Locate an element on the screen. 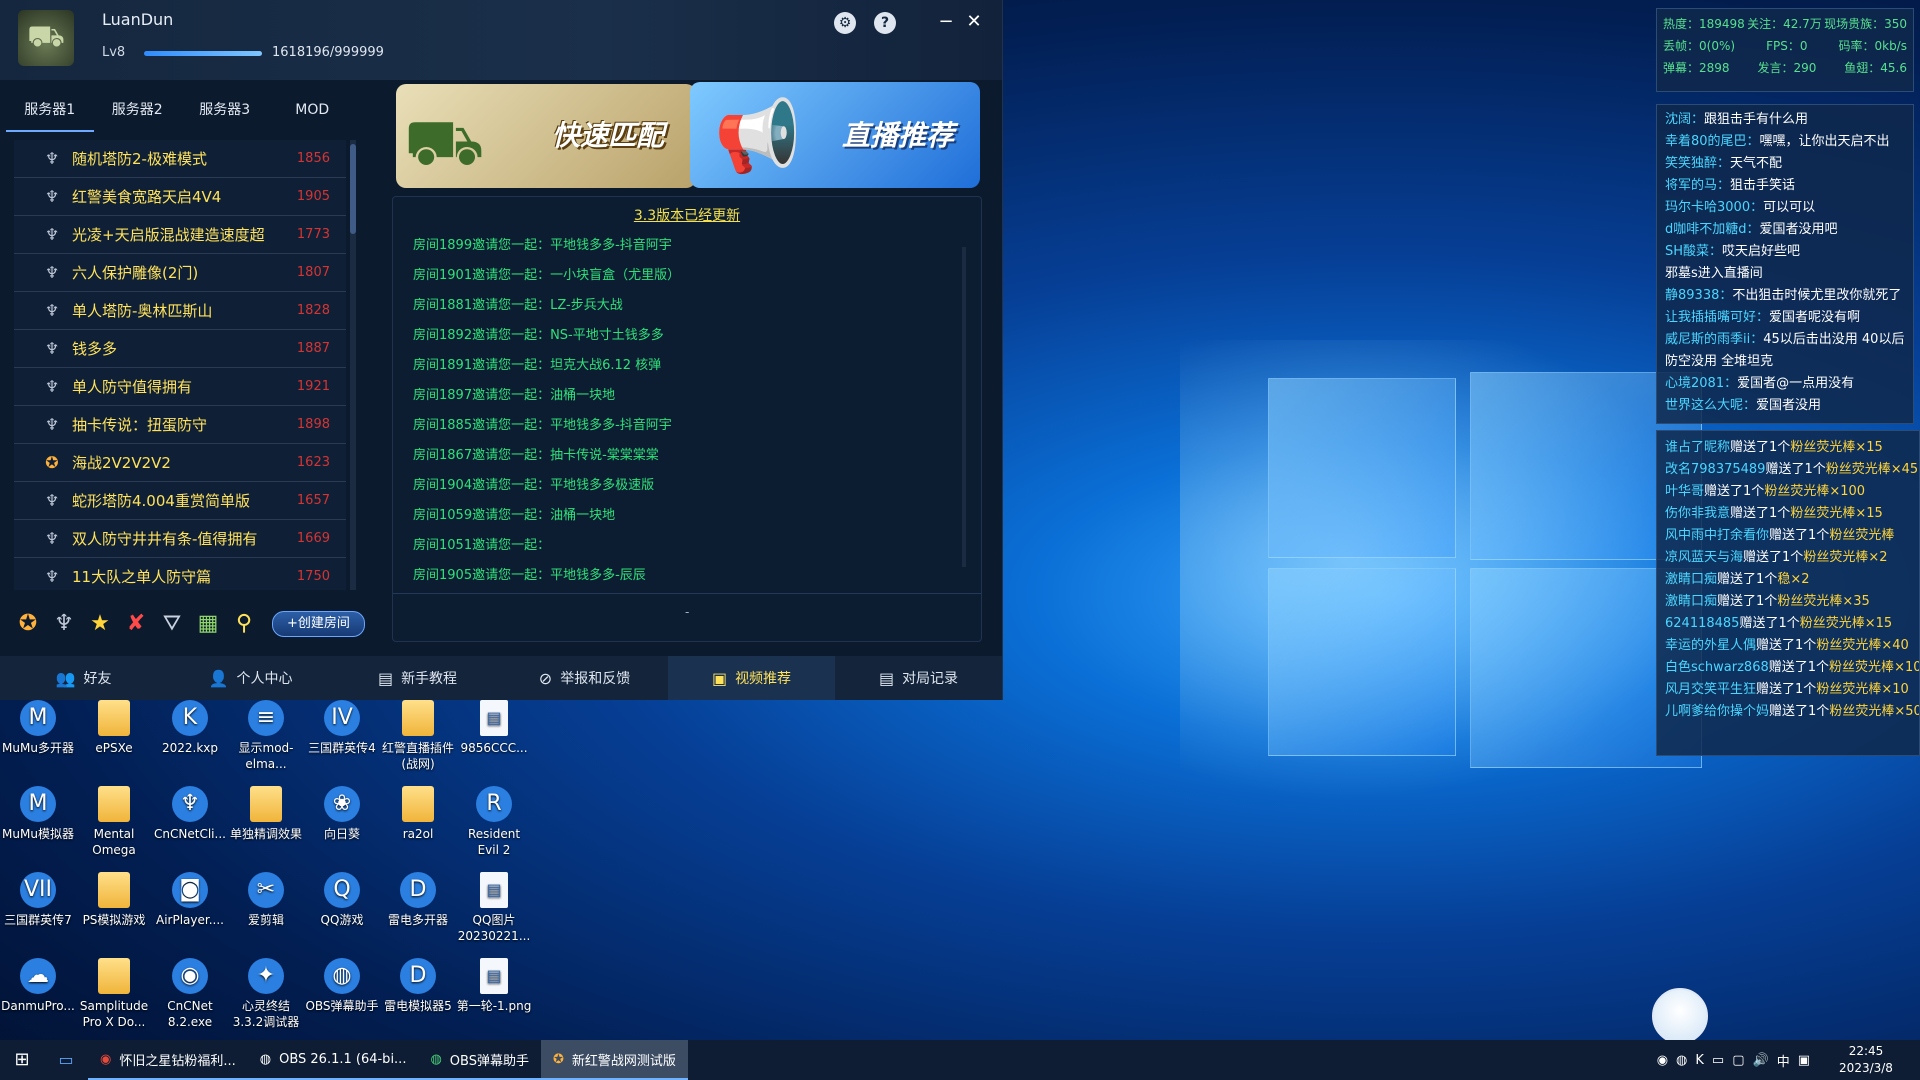 The width and height of the screenshot is (1920, 1080). map-row: ♆ 随机塔防2-极难模式 1856 is located at coordinates (180, 159).